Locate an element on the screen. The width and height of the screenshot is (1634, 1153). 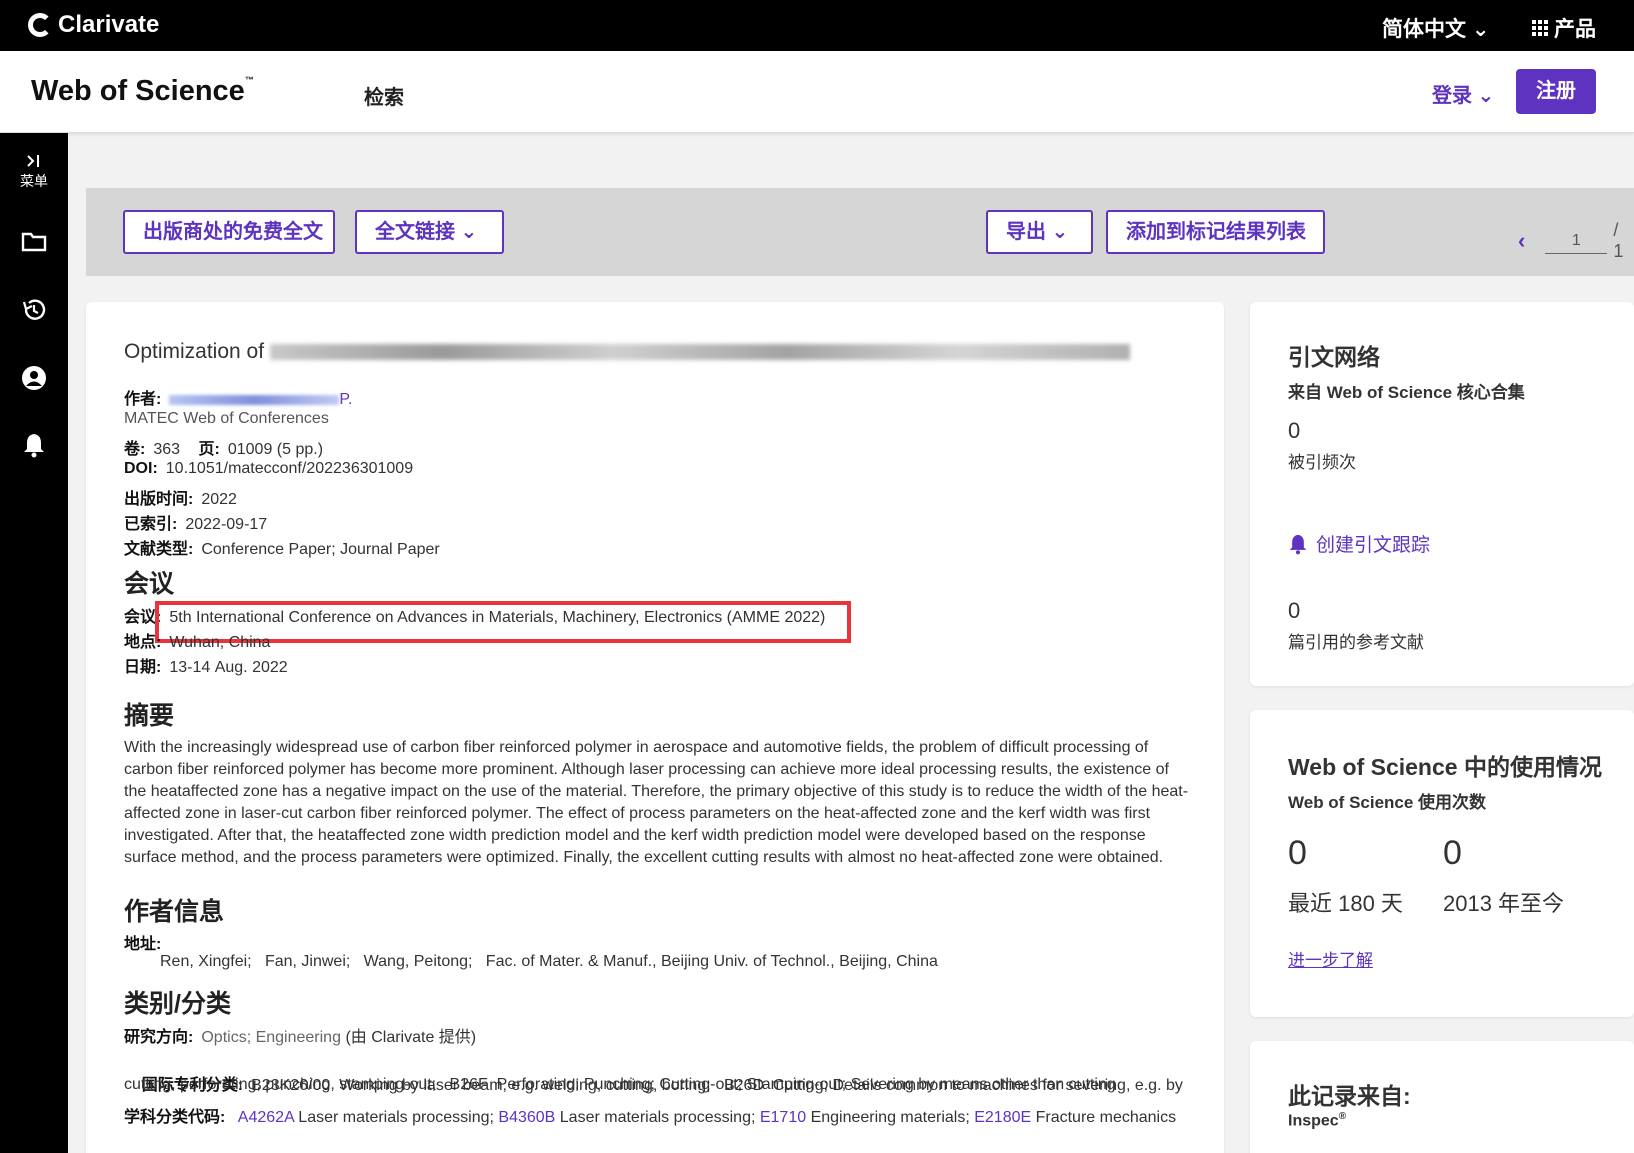
pager: ‹ / 1 › is located at coordinates (1576, 241).